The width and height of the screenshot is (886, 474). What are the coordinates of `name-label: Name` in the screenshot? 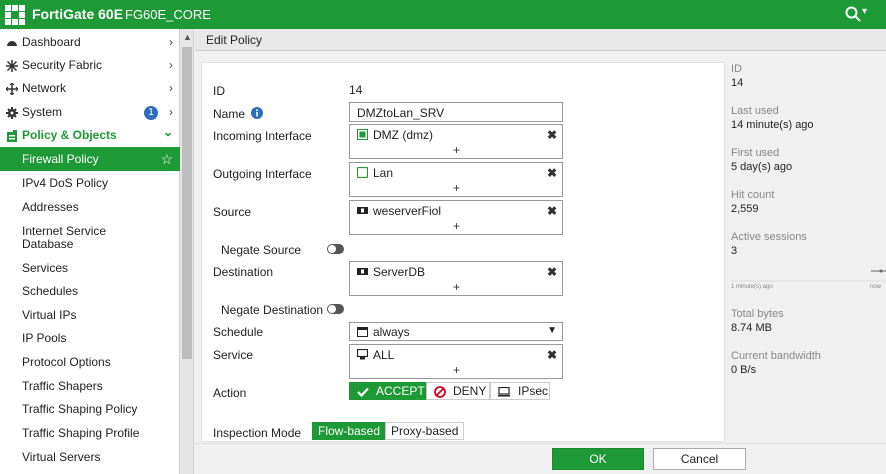 It's located at (229, 114).